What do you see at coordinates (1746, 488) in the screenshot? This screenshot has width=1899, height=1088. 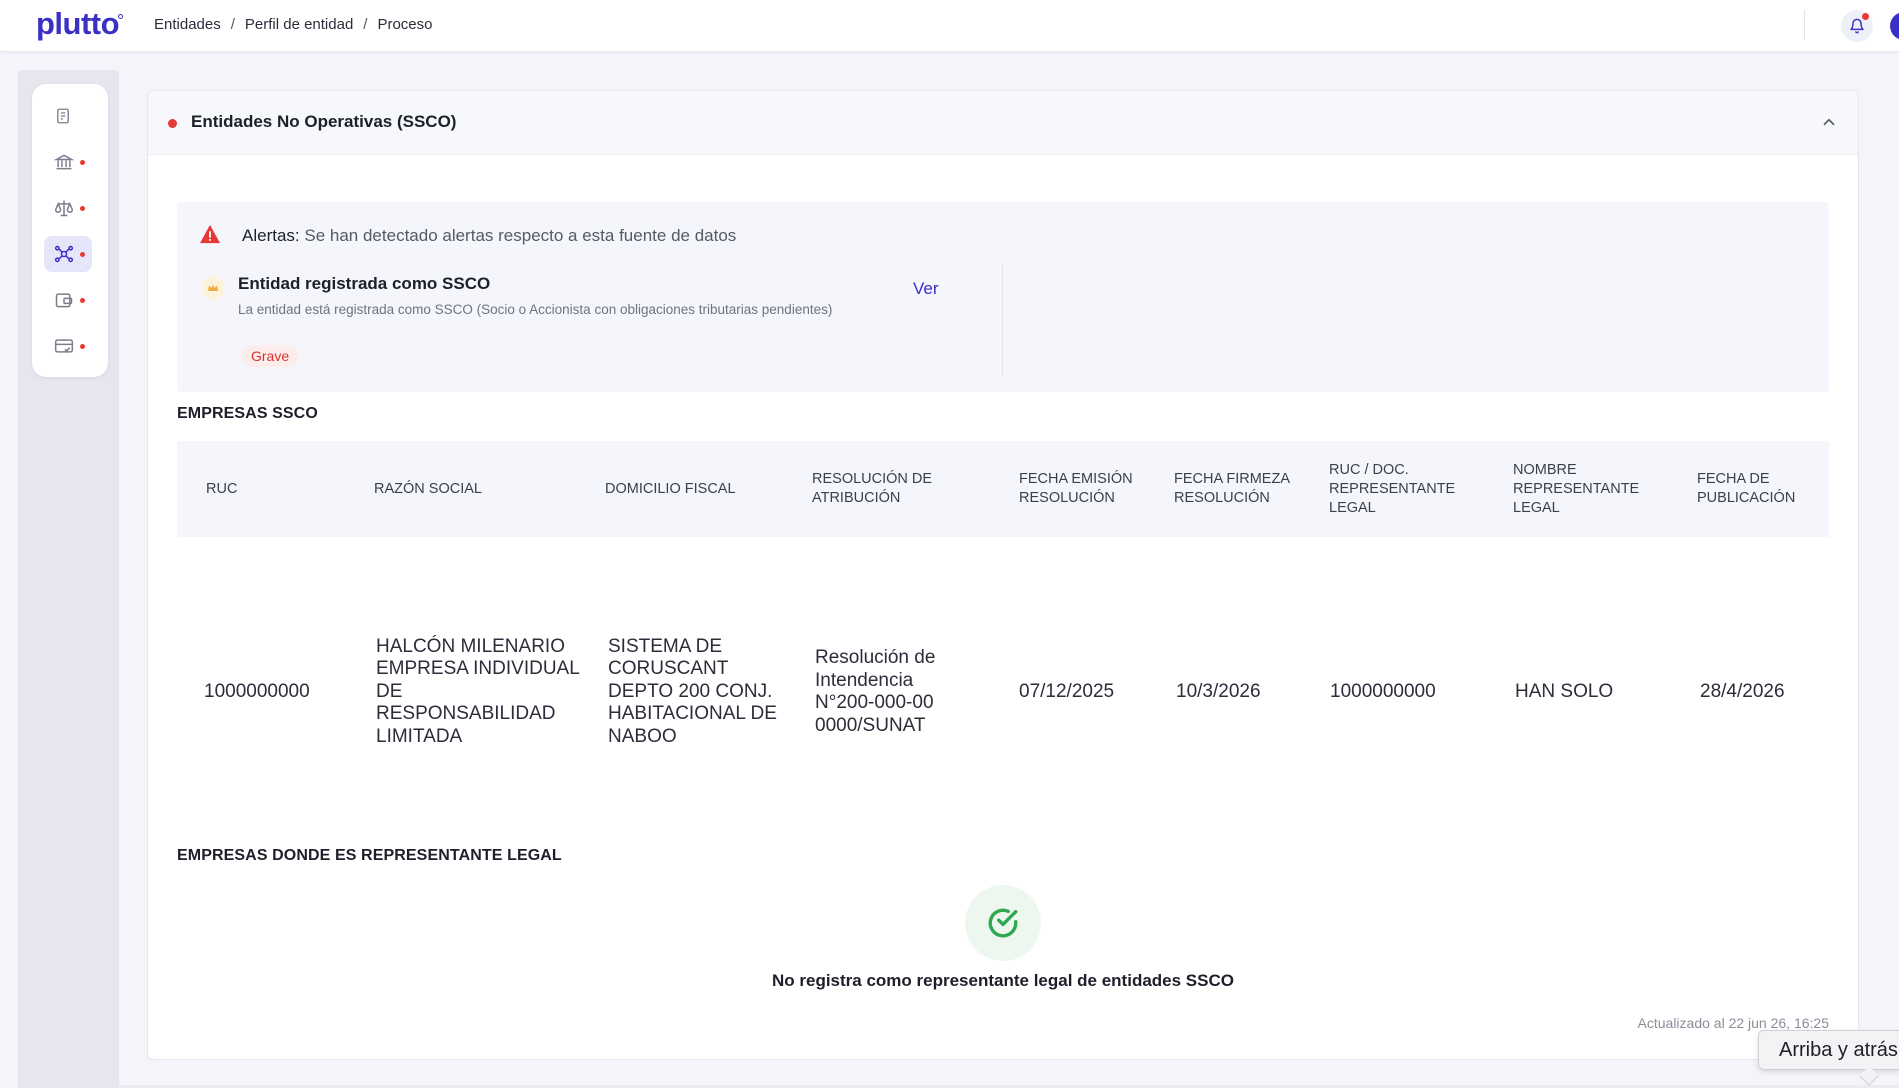 I see `column-header: FECHA DE PUBLICACIÓN` at bounding box center [1746, 488].